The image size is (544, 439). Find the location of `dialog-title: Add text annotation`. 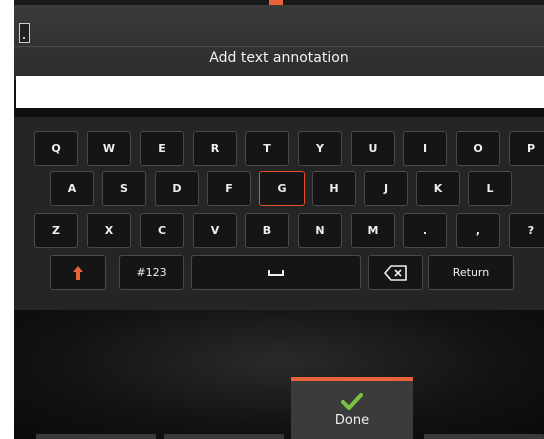

dialog-title: Add text annotation is located at coordinates (279, 58).